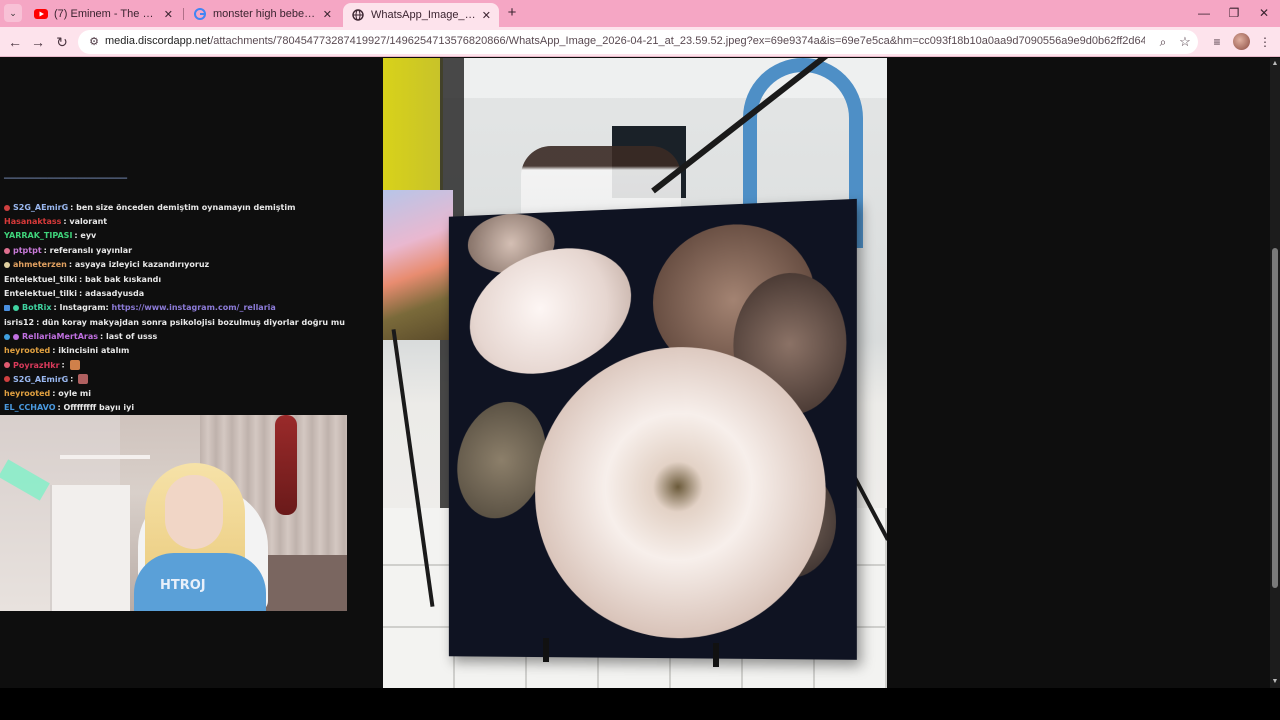  I want to click on forward-button: →, so click(38, 42).